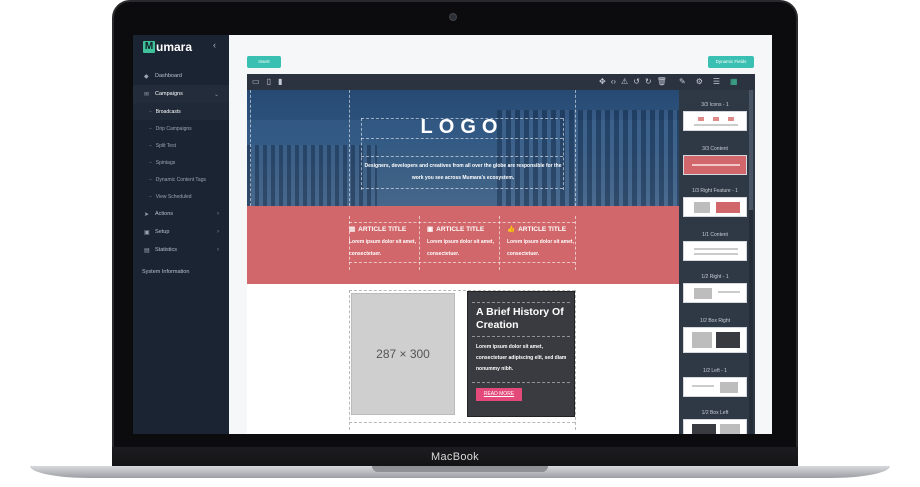 This screenshot has height=487, width=920. I want to click on sidebar-item-setup: ▣ Setup ›, so click(181, 232).